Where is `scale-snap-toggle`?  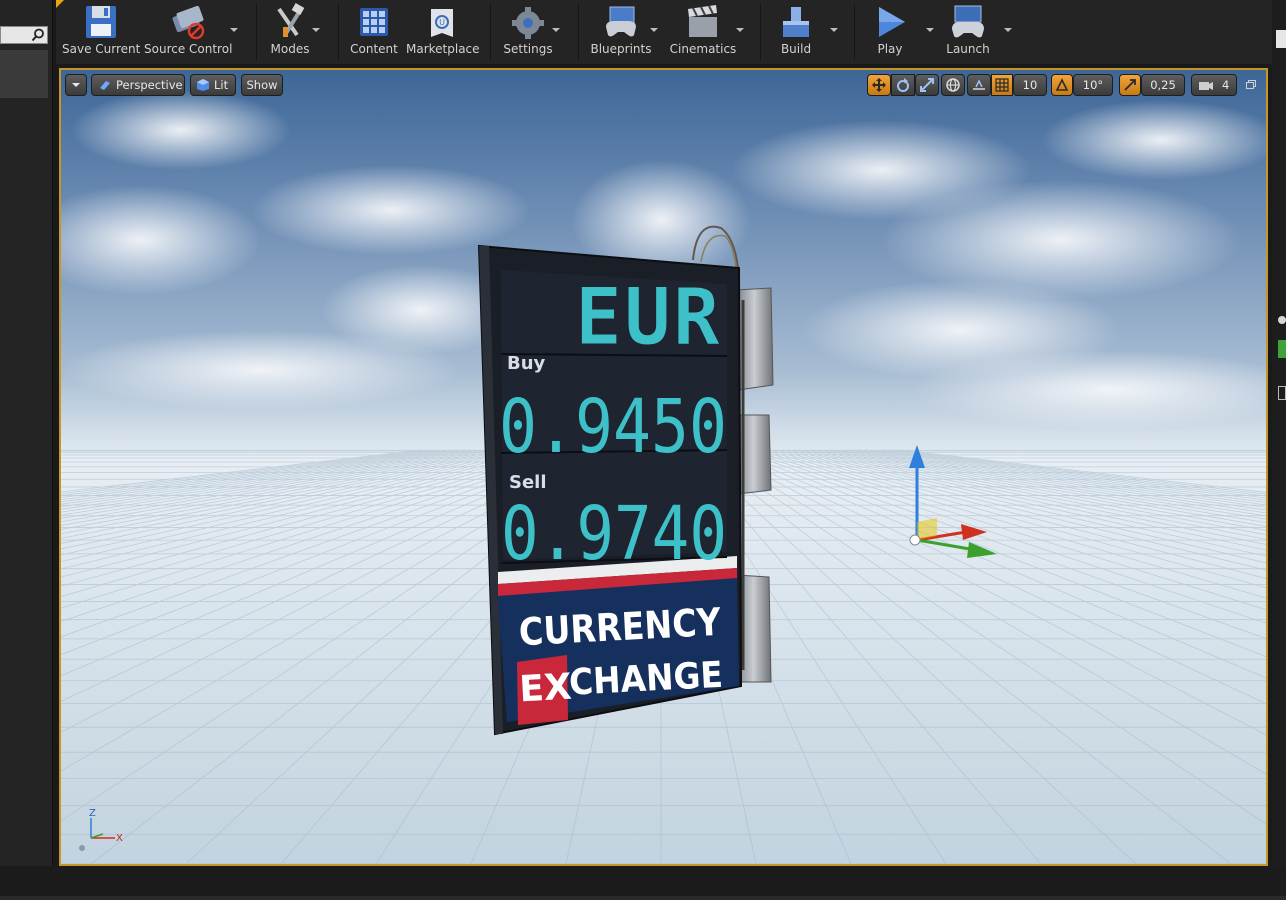 scale-snap-toggle is located at coordinates (1130, 85).